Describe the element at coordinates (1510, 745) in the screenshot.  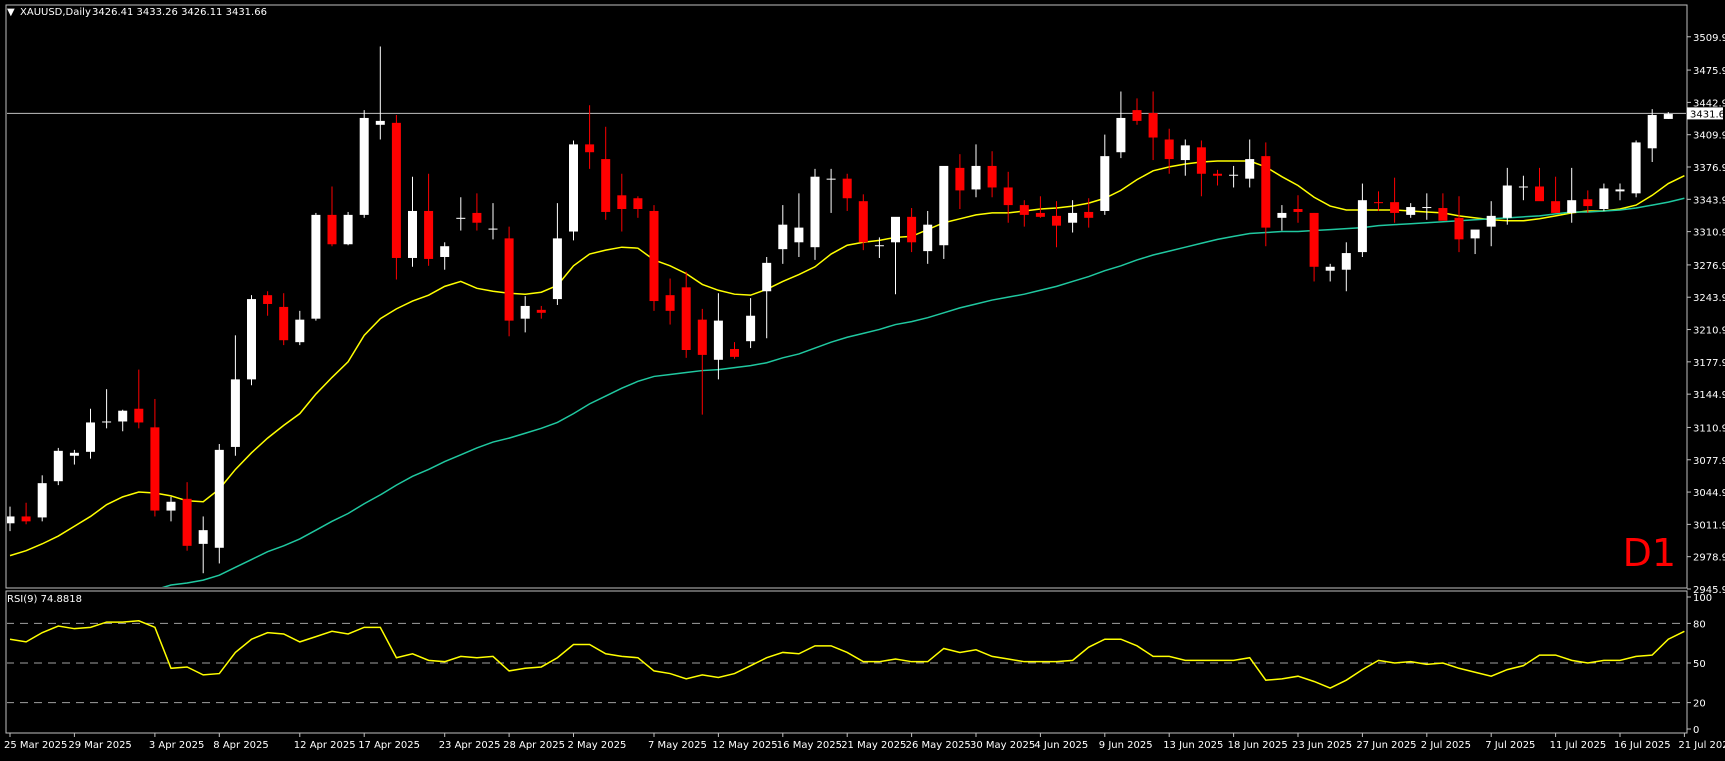
I see `date-tick-label: 7 Jul 2025` at that location.